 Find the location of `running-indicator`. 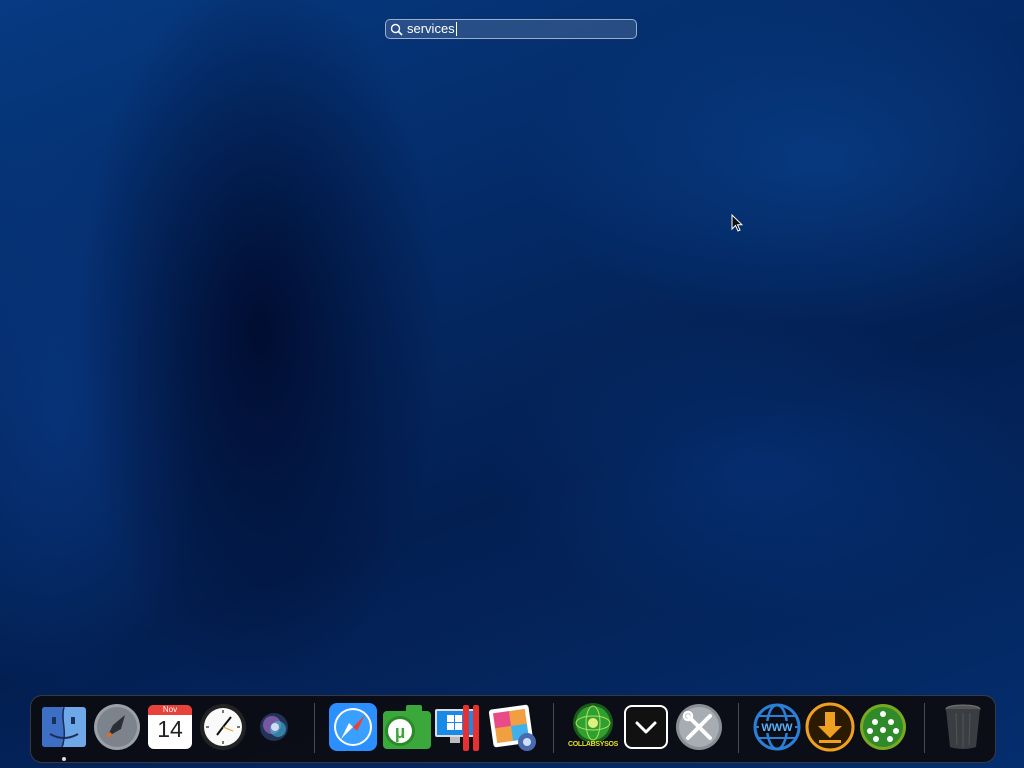

running-indicator is located at coordinates (64, 759).